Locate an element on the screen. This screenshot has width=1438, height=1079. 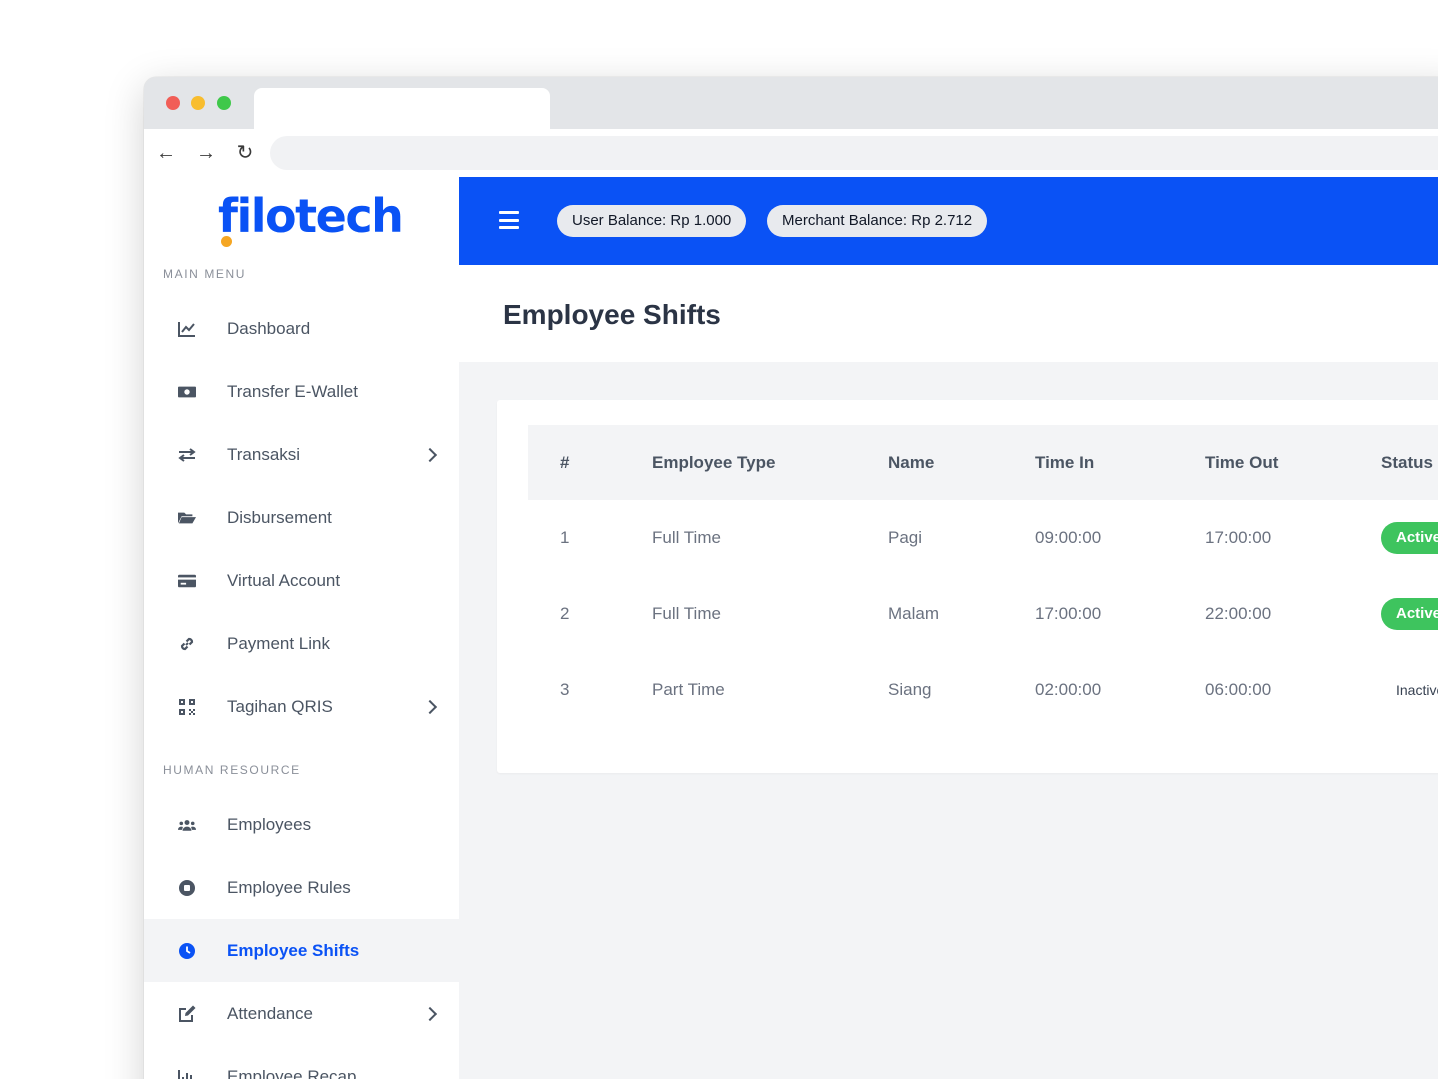
cell-time-in: 02:00:00 is located at coordinates (1068, 689).